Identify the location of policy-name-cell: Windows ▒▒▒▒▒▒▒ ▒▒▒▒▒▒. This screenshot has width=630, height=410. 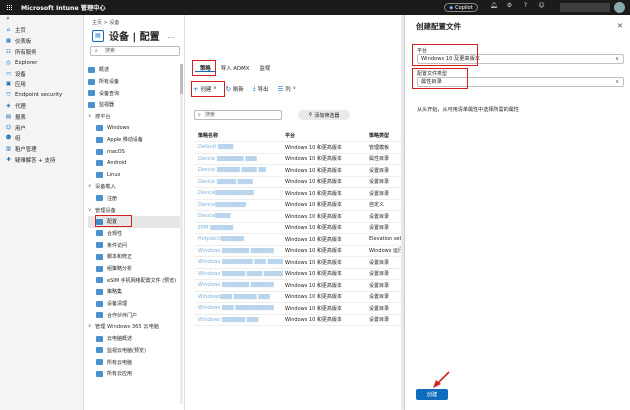
(240, 251).